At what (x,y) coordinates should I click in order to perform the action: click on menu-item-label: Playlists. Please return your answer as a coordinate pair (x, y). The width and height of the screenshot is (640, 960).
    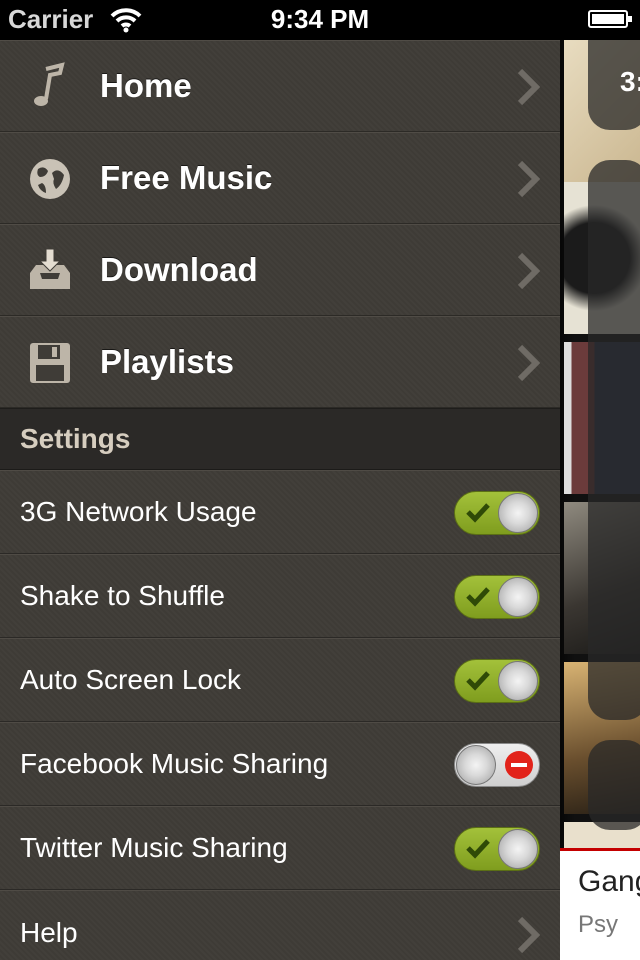
    Looking at the image, I should click on (167, 361).